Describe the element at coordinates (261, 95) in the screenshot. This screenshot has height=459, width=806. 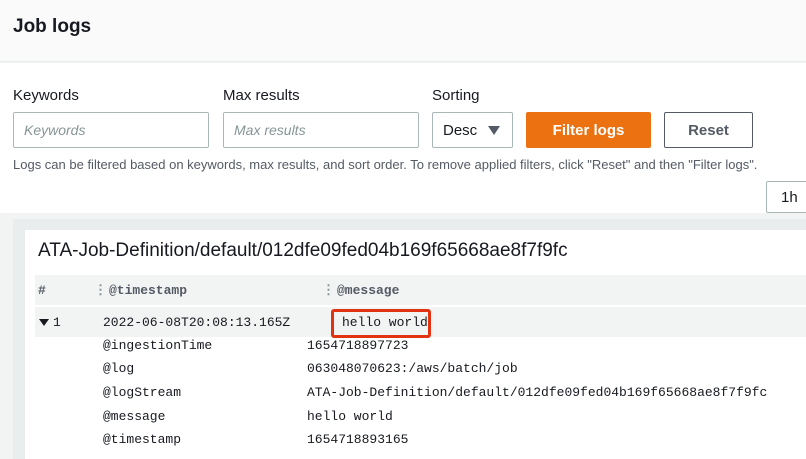
I see `max-results-label: Max results` at that location.